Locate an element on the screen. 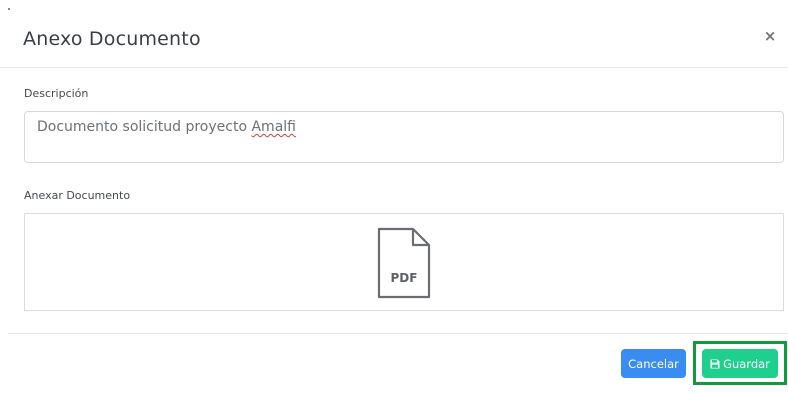 The width and height of the screenshot is (788, 393). close-button: × is located at coordinates (770, 36).